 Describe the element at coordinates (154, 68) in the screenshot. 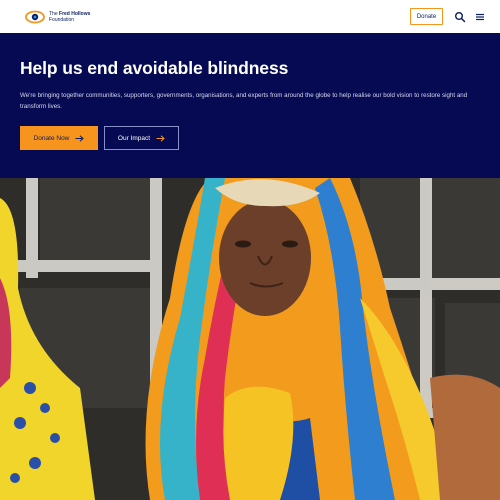

I see `hero-title: Help us end avoidable blindness` at that location.